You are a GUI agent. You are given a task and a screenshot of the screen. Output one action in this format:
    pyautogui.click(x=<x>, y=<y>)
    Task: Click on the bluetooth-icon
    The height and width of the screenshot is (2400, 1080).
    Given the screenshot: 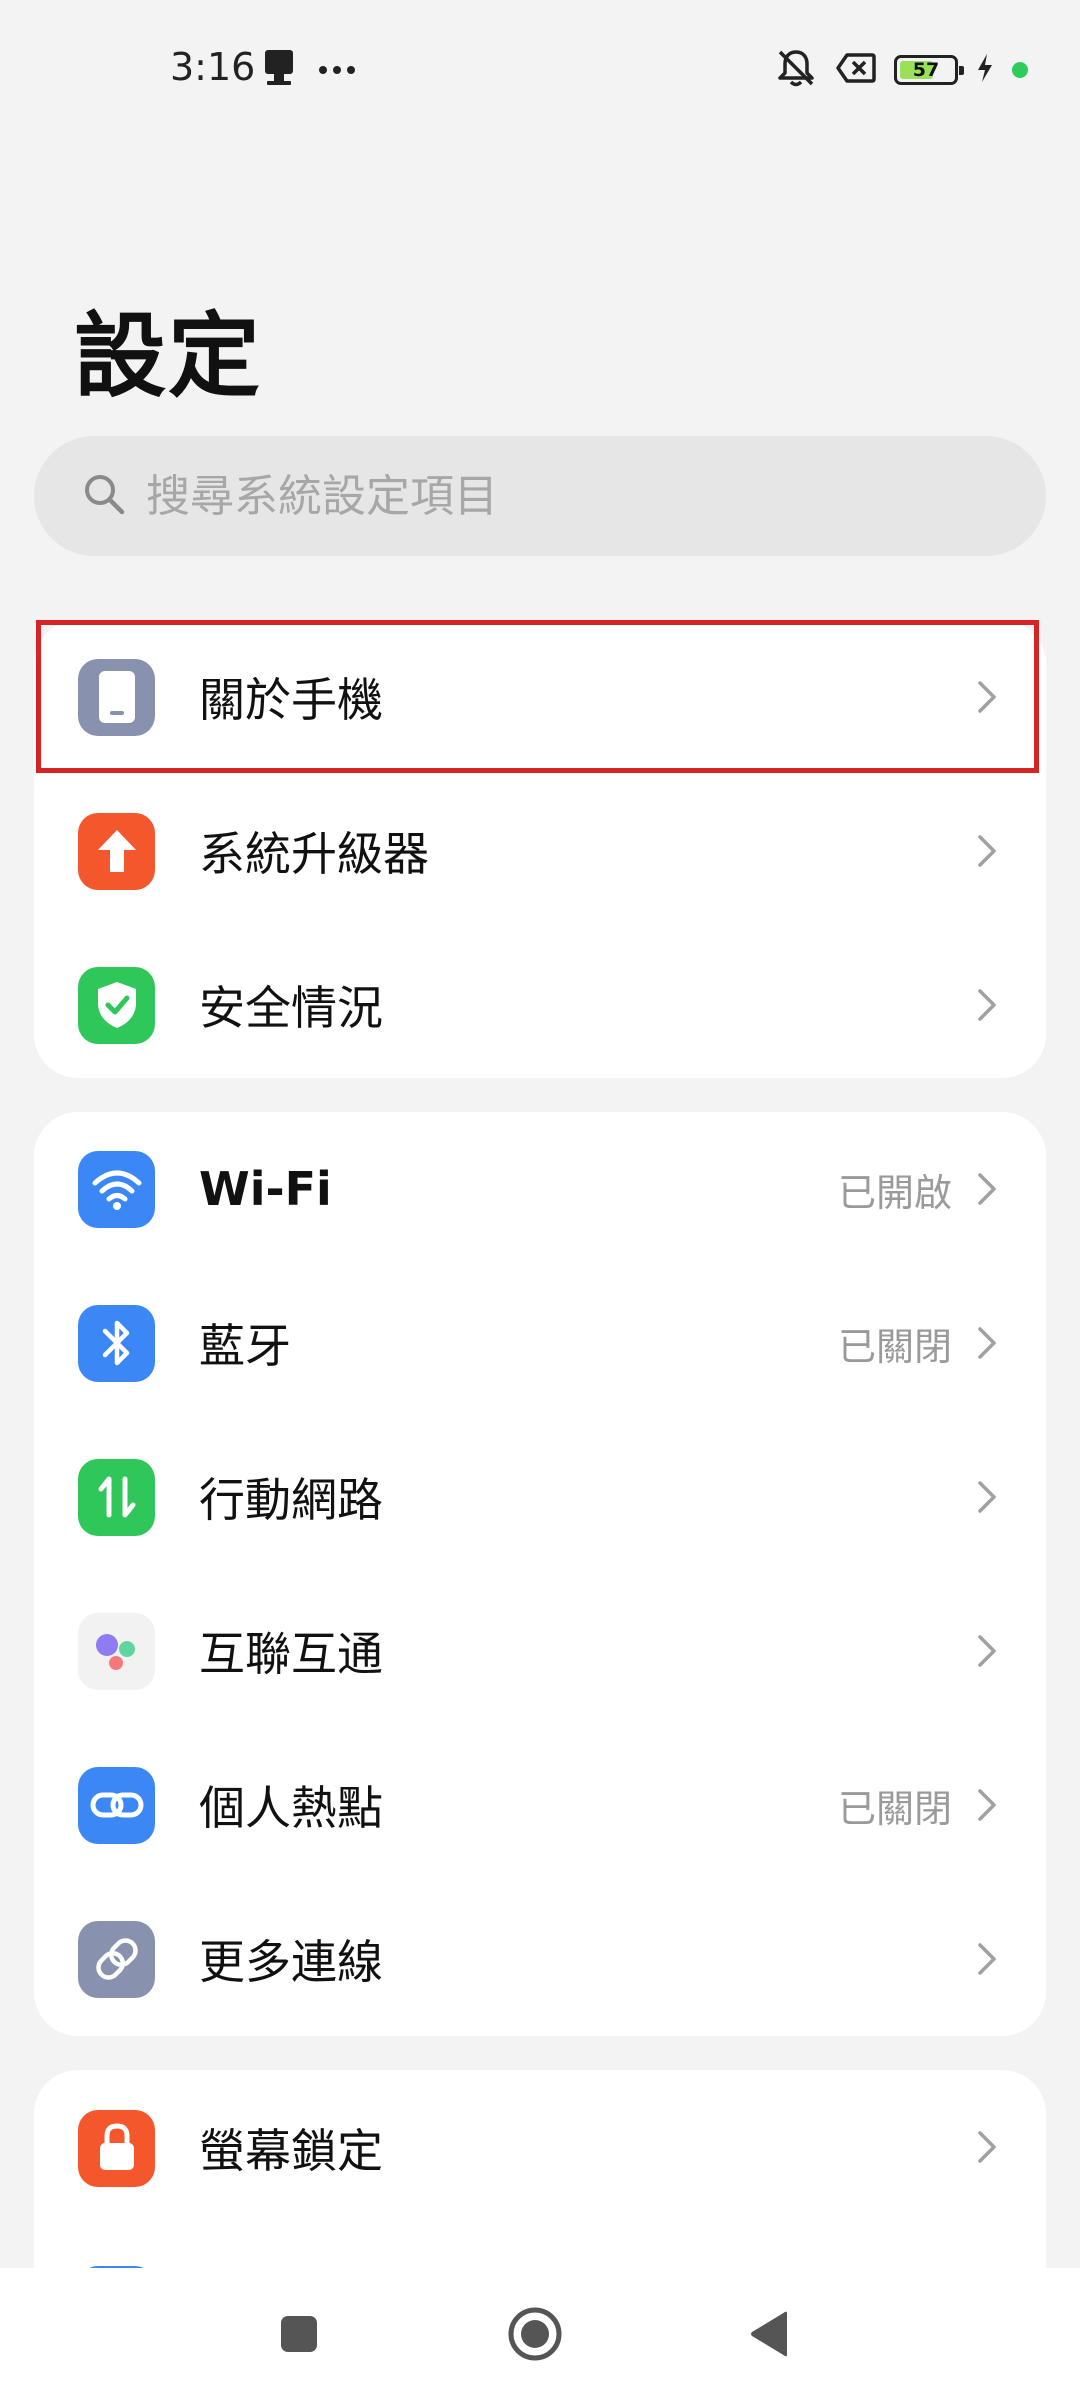 What is the action you would take?
    pyautogui.click(x=116, y=1343)
    